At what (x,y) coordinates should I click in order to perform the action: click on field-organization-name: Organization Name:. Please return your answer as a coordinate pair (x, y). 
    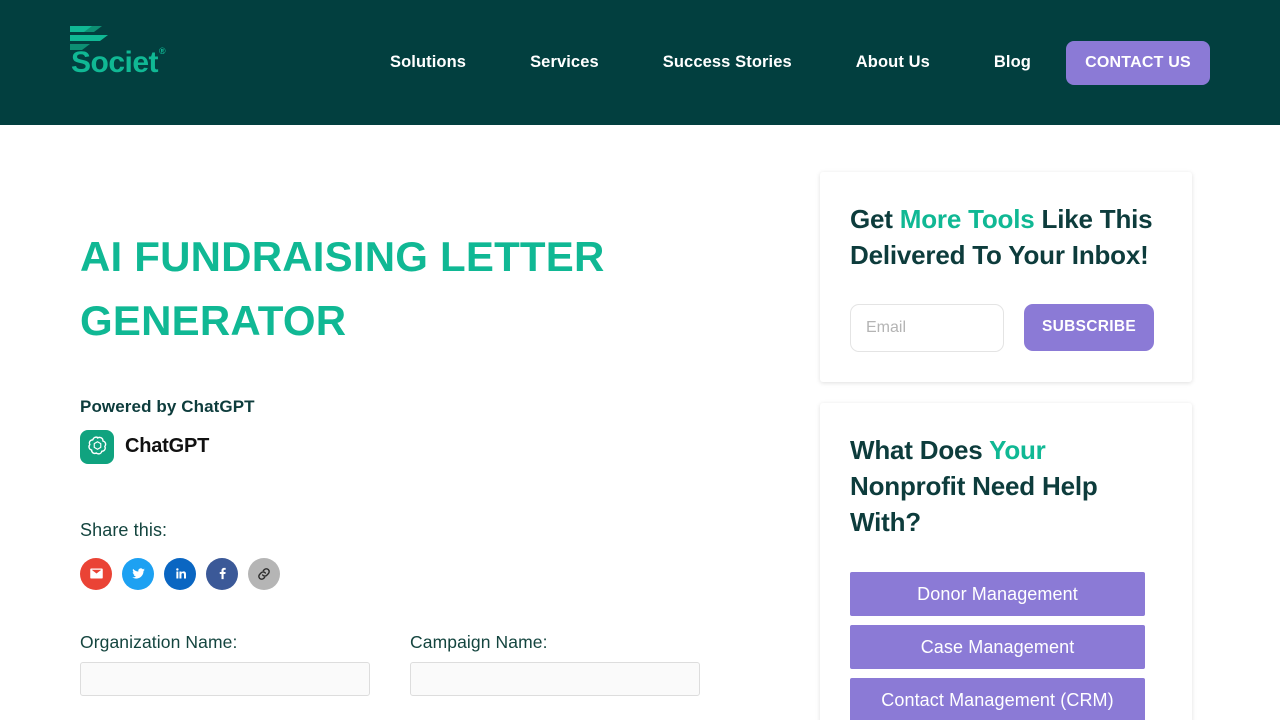
    Looking at the image, I should click on (225, 664).